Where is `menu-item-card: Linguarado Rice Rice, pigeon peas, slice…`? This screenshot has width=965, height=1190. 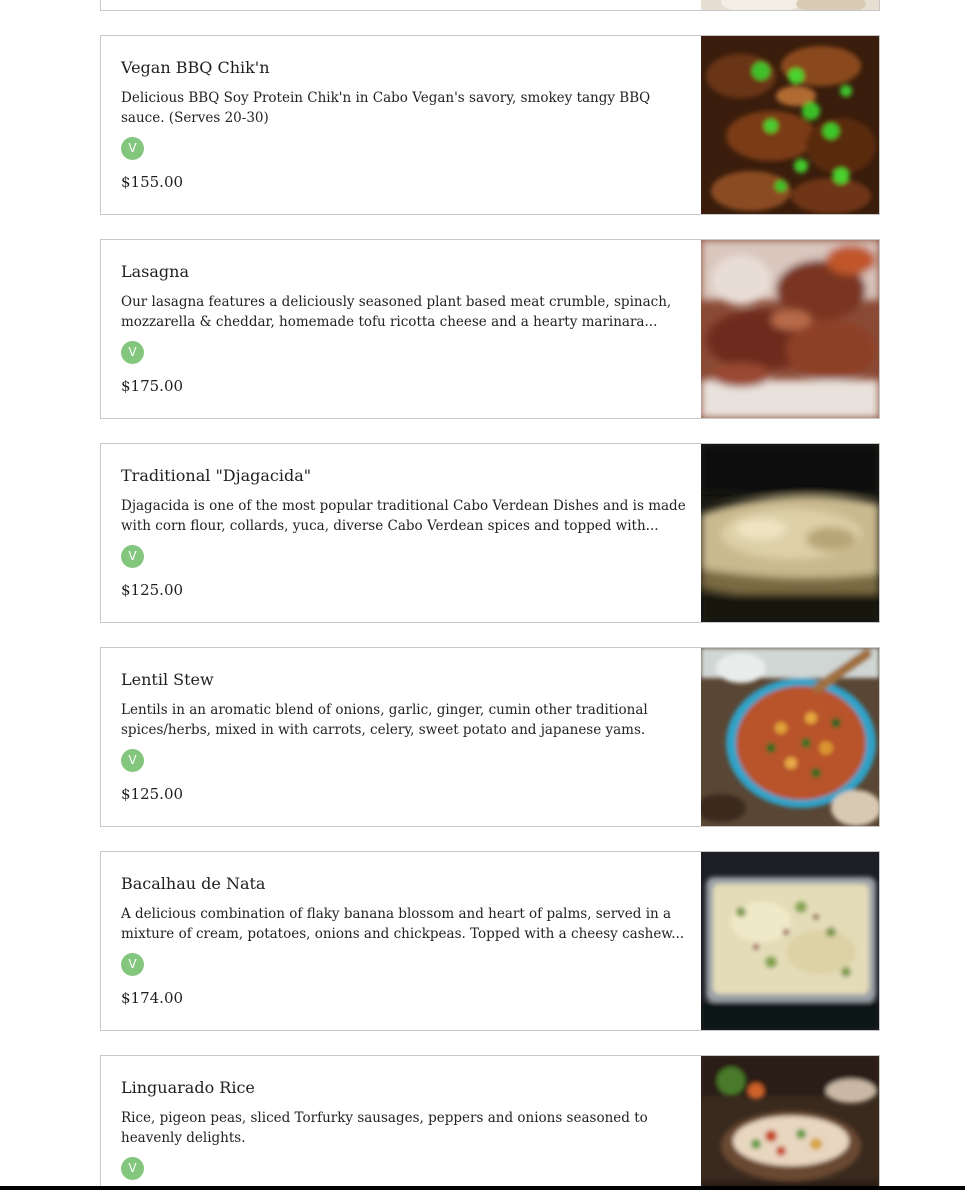 menu-item-card: Linguarado Rice Rice, pigeon peas, slice… is located at coordinates (490, 1122).